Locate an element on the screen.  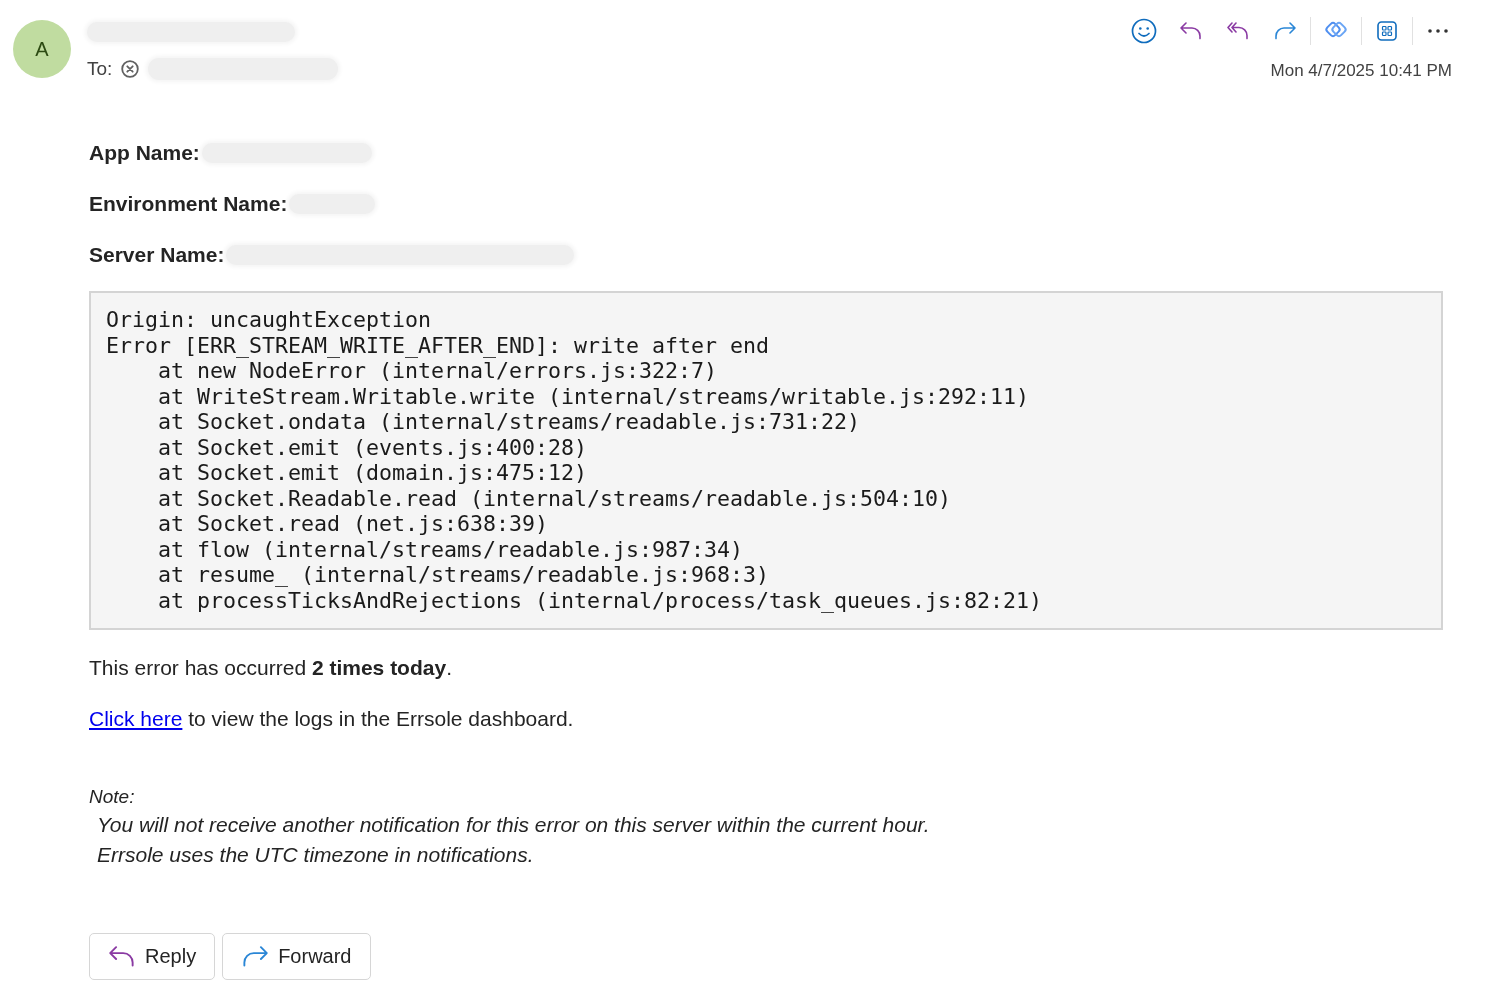
forward-button: Forward is located at coordinates (296, 956).